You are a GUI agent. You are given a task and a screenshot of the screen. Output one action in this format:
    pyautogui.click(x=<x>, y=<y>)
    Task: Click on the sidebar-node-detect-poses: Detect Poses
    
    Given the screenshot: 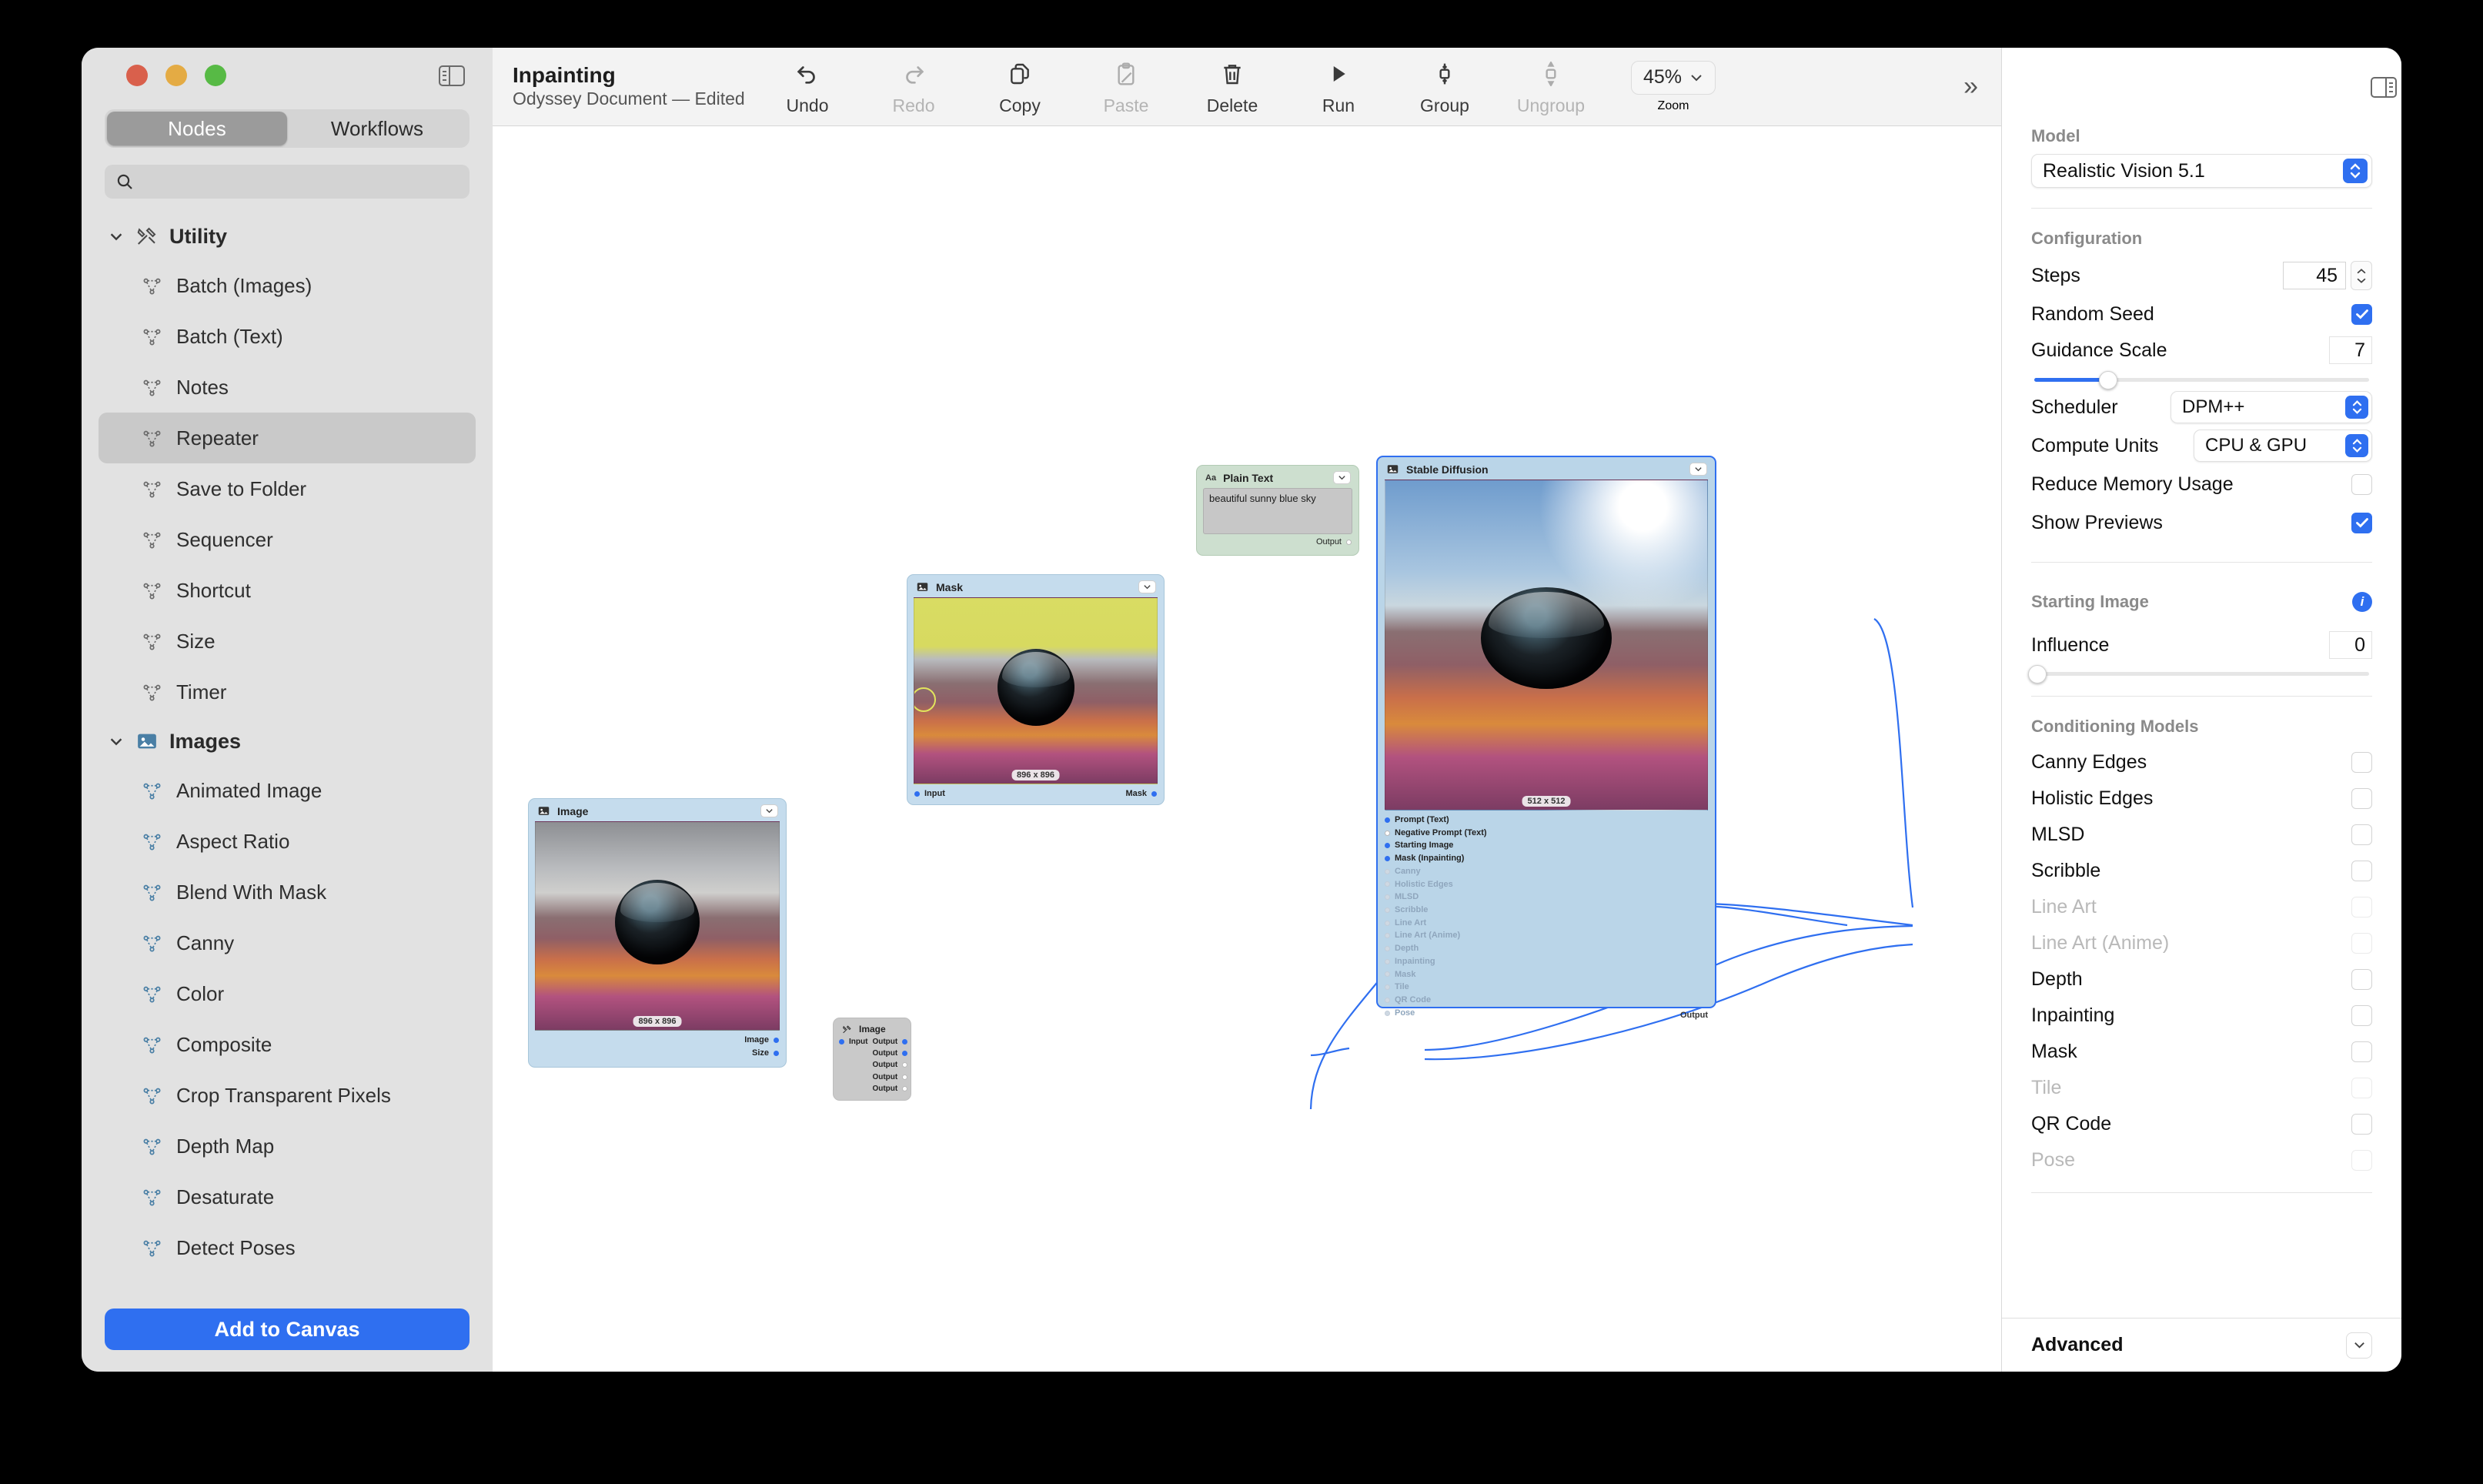 What is the action you would take?
    pyautogui.click(x=287, y=1247)
    